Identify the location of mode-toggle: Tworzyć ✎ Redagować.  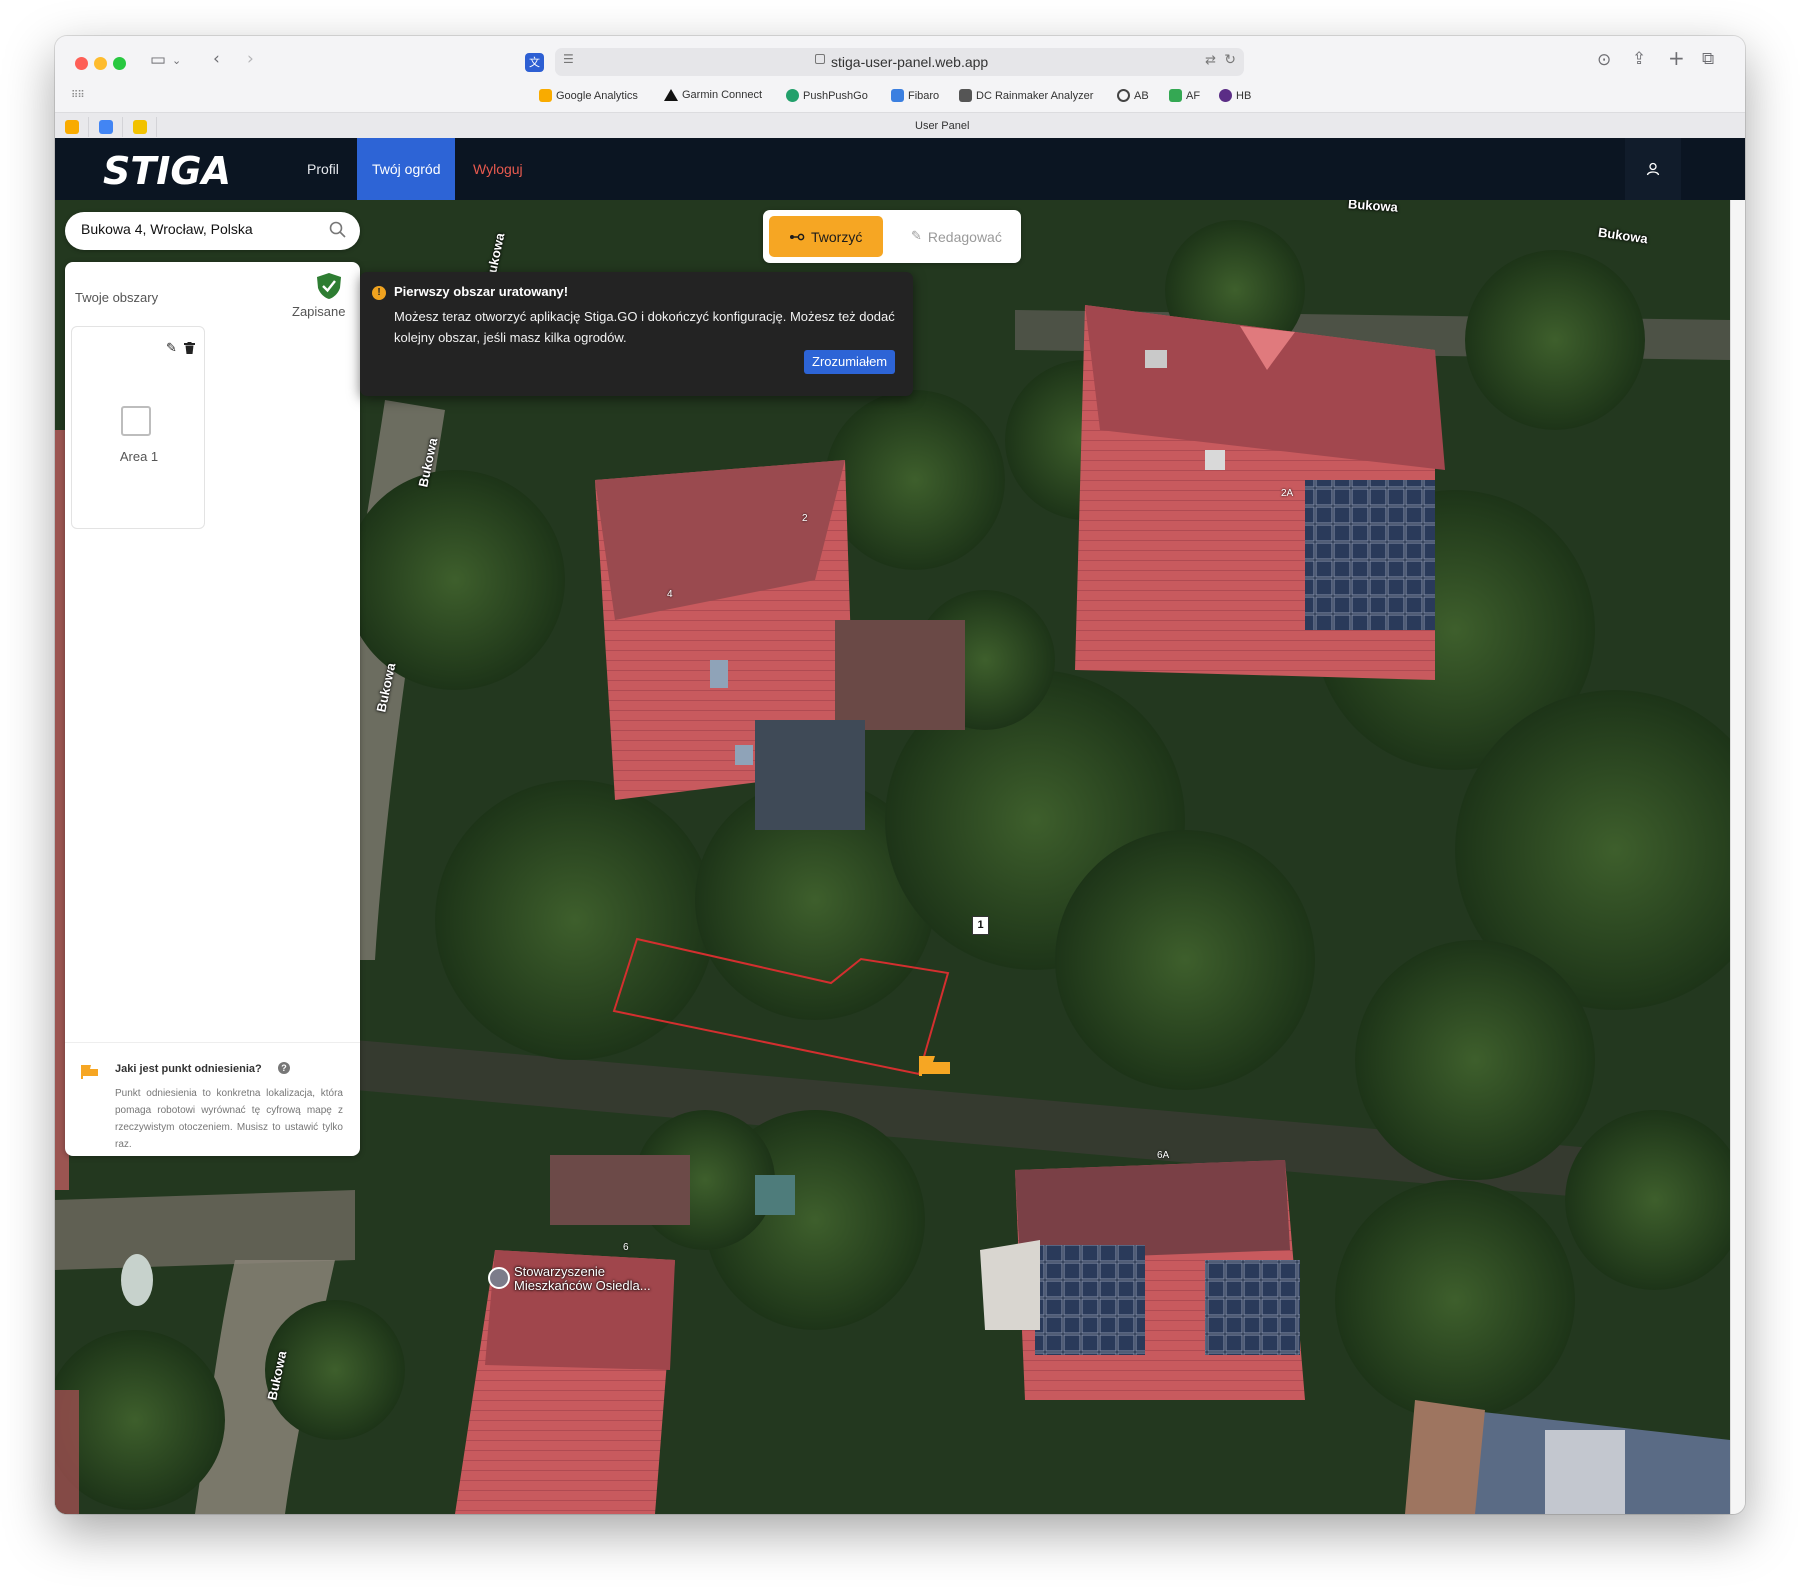
(892, 236).